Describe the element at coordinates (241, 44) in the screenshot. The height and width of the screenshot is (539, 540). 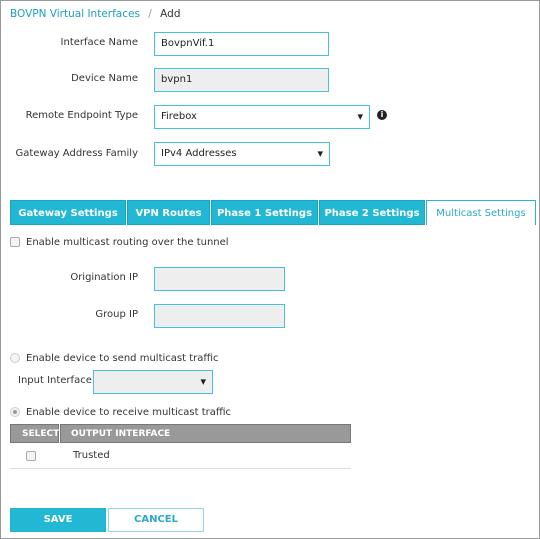
I see `interface-name-input: BovpnVif.1` at that location.